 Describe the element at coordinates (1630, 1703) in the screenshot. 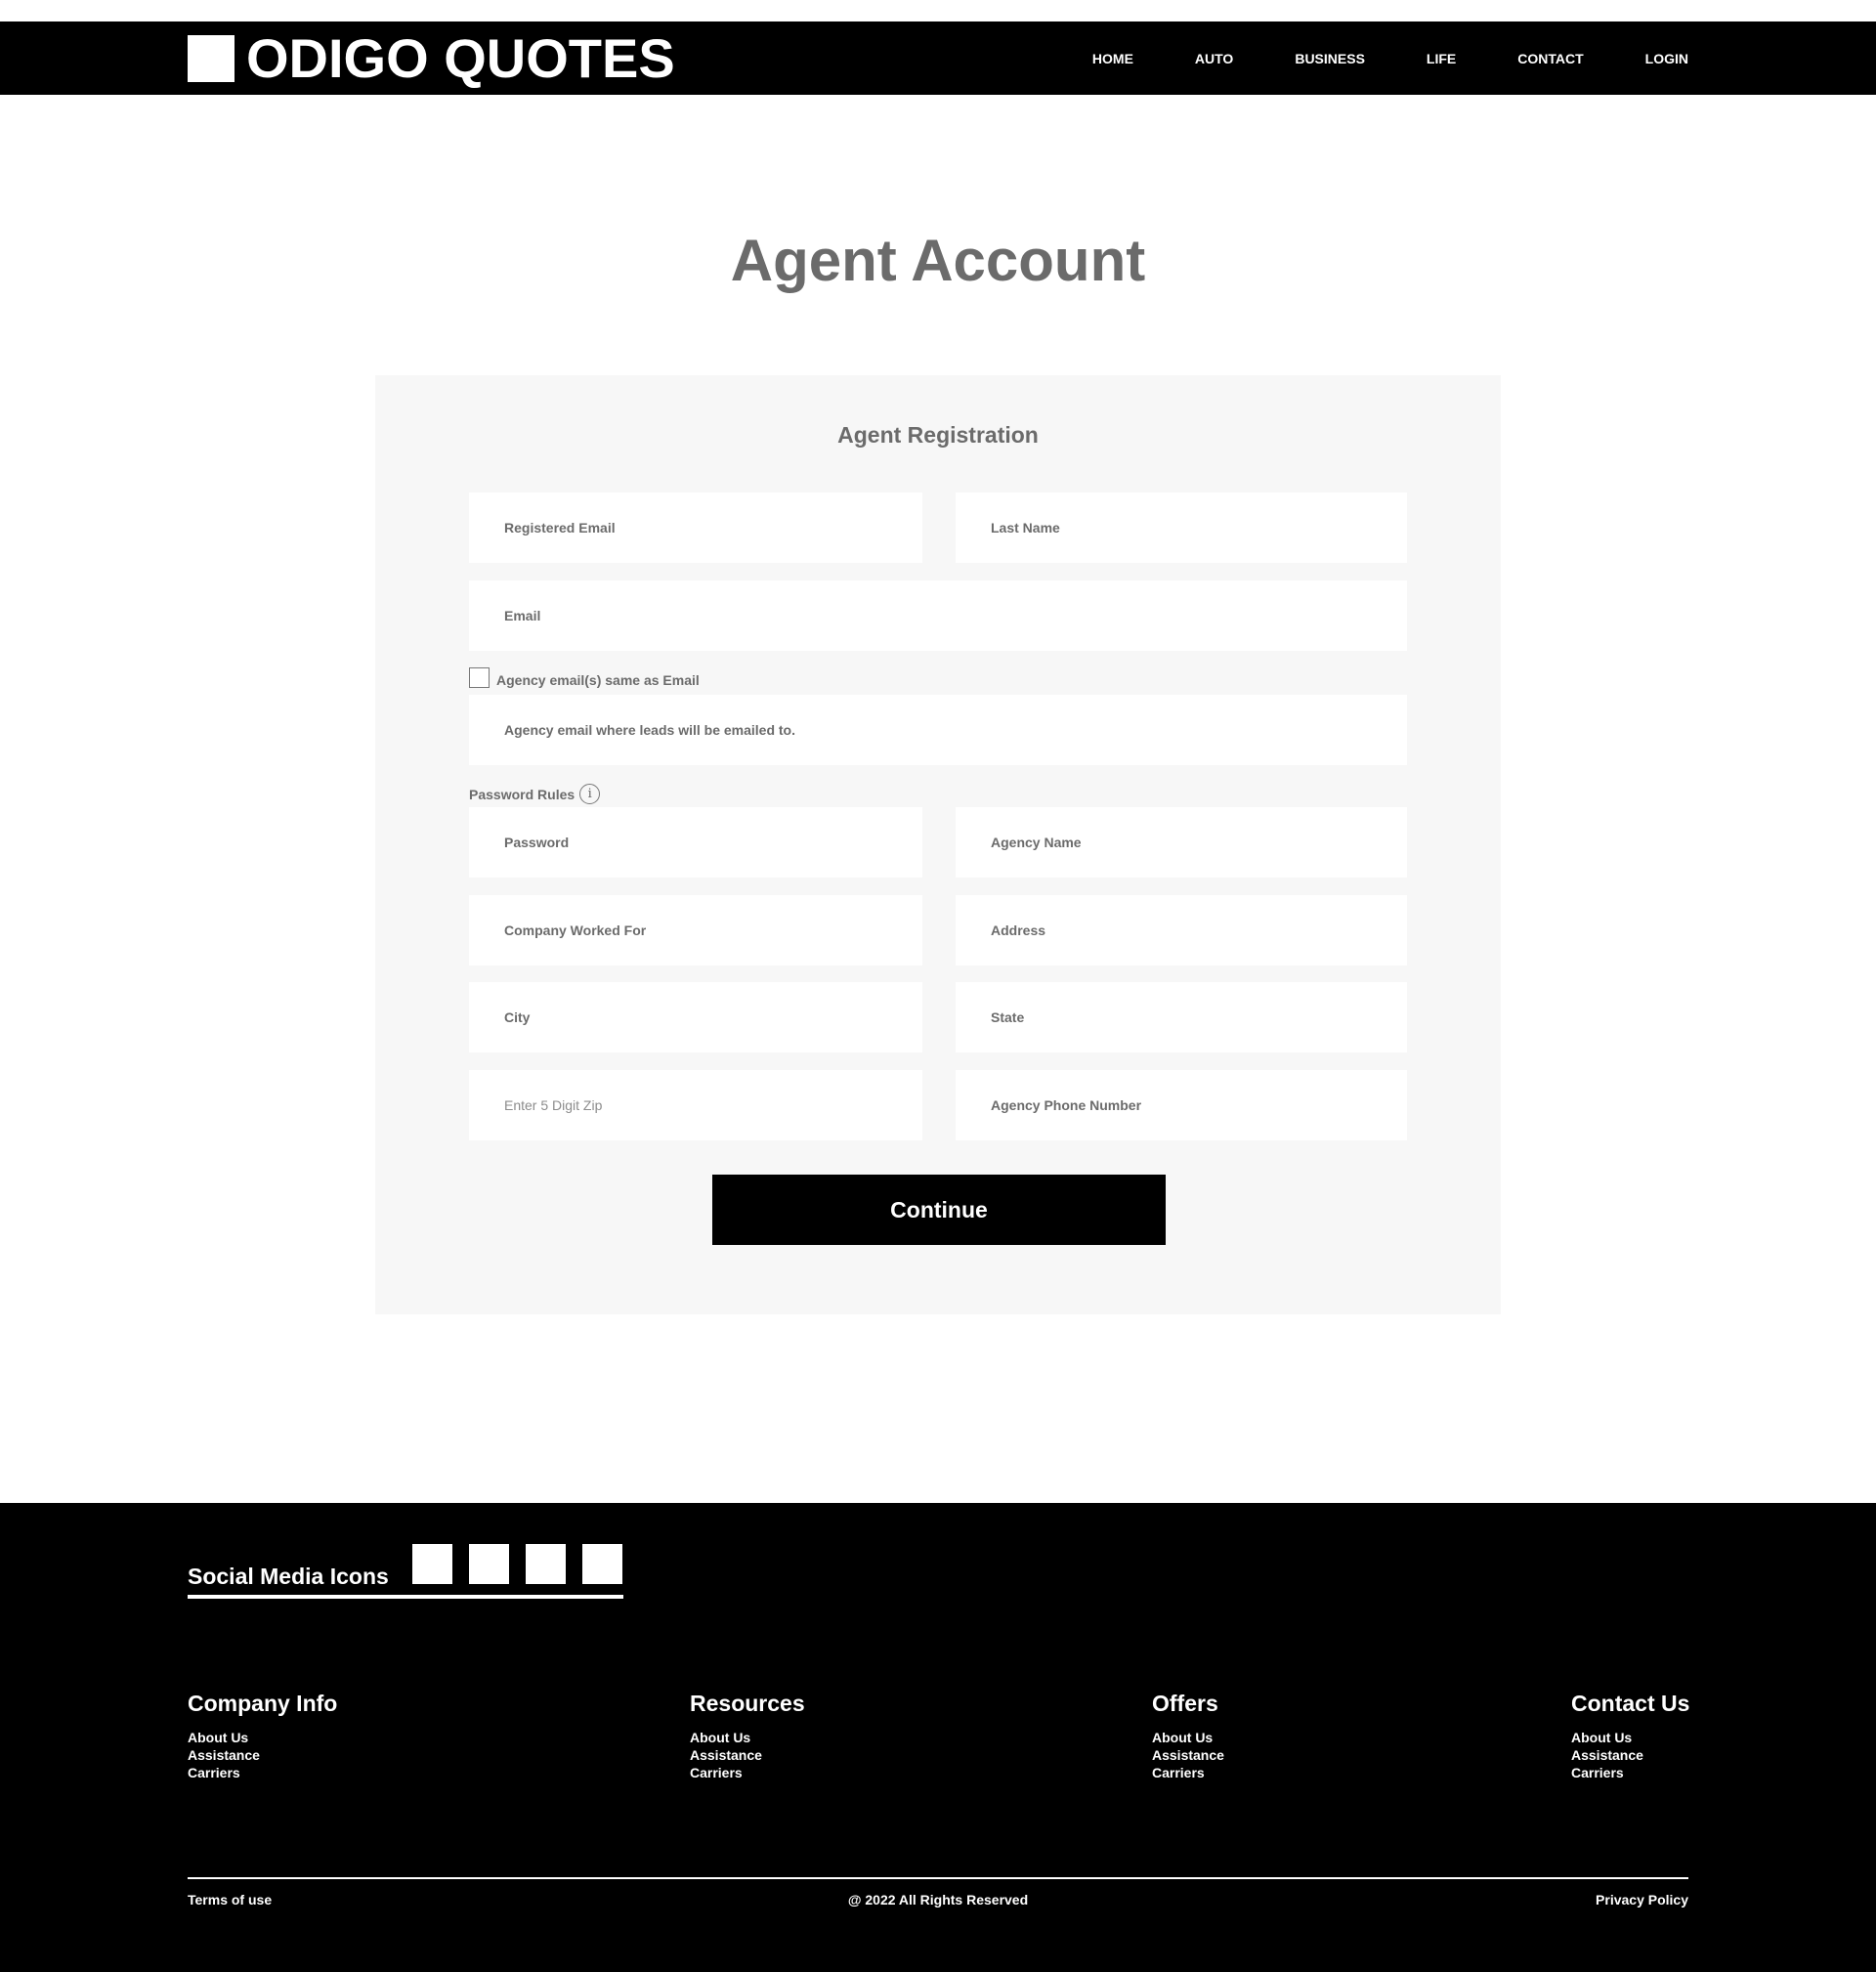

I see `footer-col-title: Contact Us` at that location.